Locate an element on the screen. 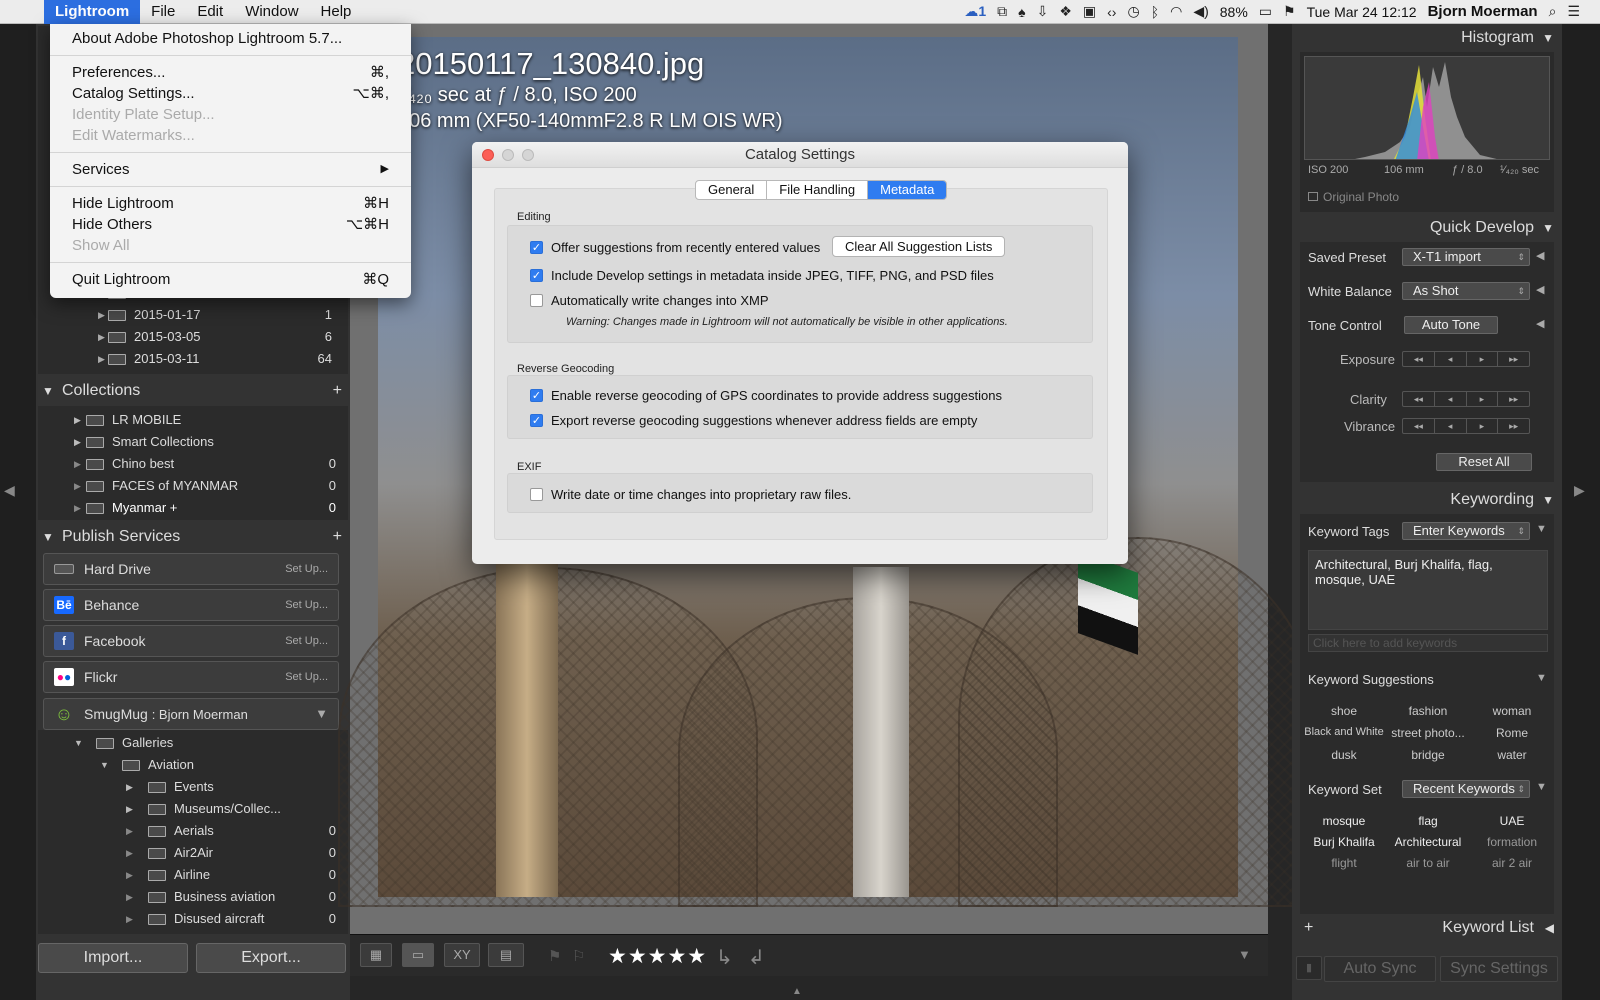  gallery-row: ▶ Events is located at coordinates (231, 787).